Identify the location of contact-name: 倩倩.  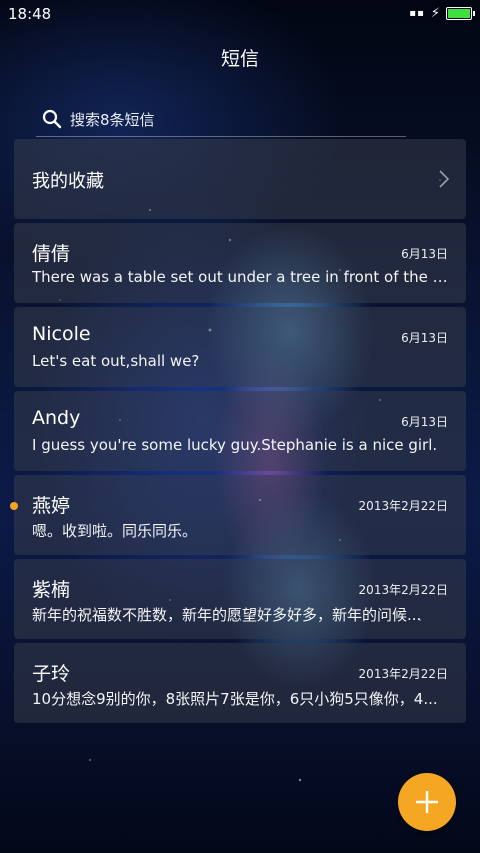
(51, 254).